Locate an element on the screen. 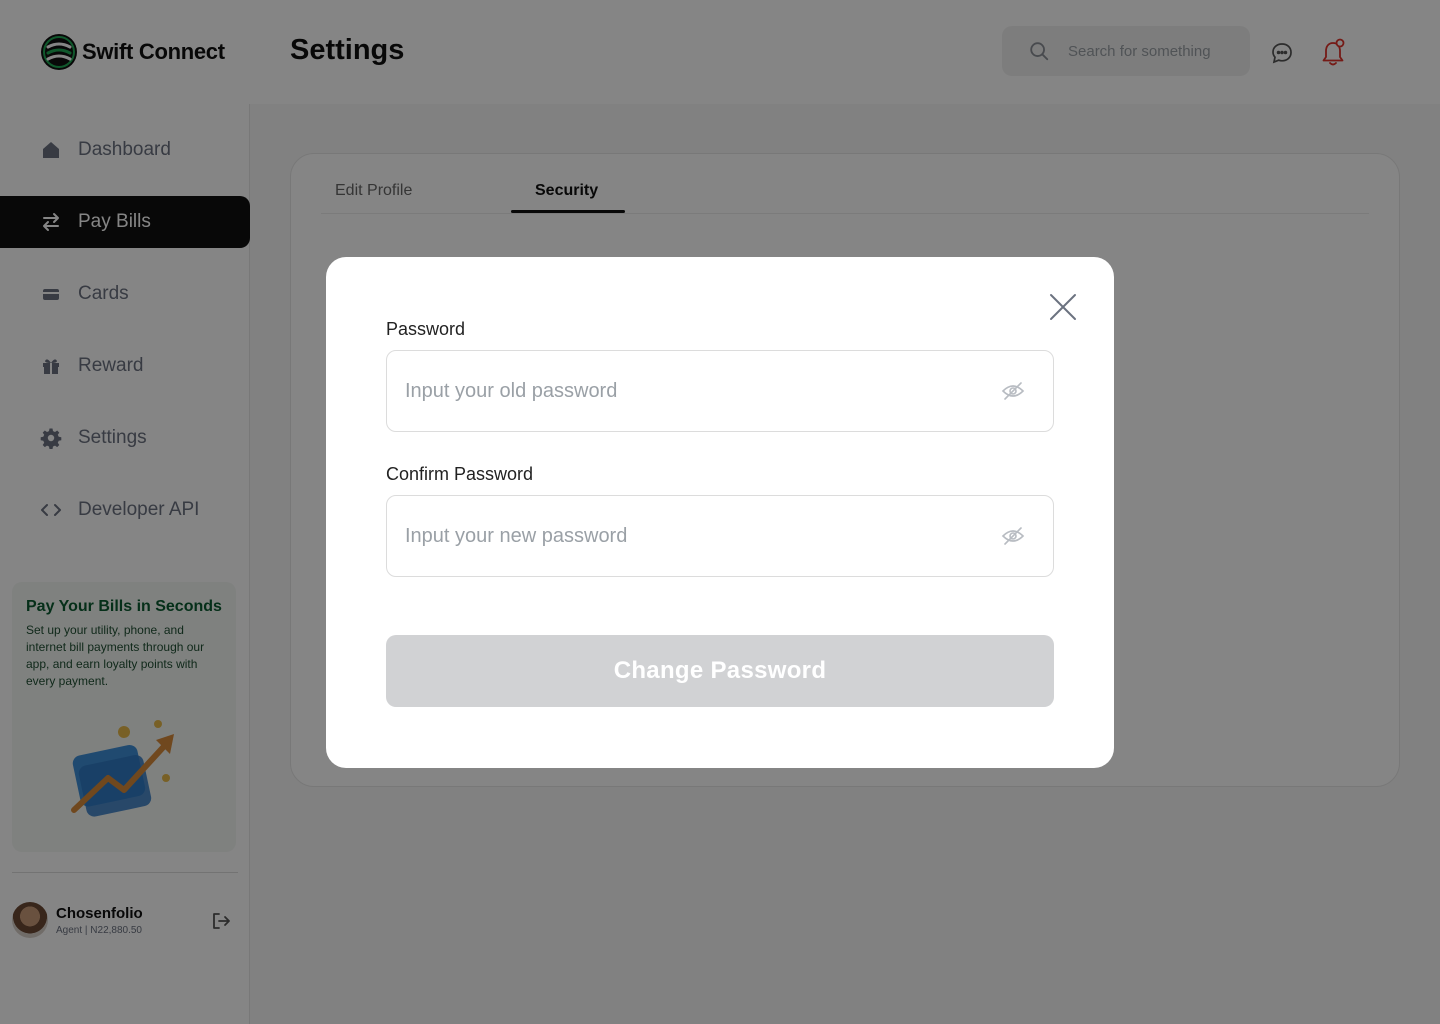 The height and width of the screenshot is (1024, 1440). new-password-field is located at coordinates (720, 536).